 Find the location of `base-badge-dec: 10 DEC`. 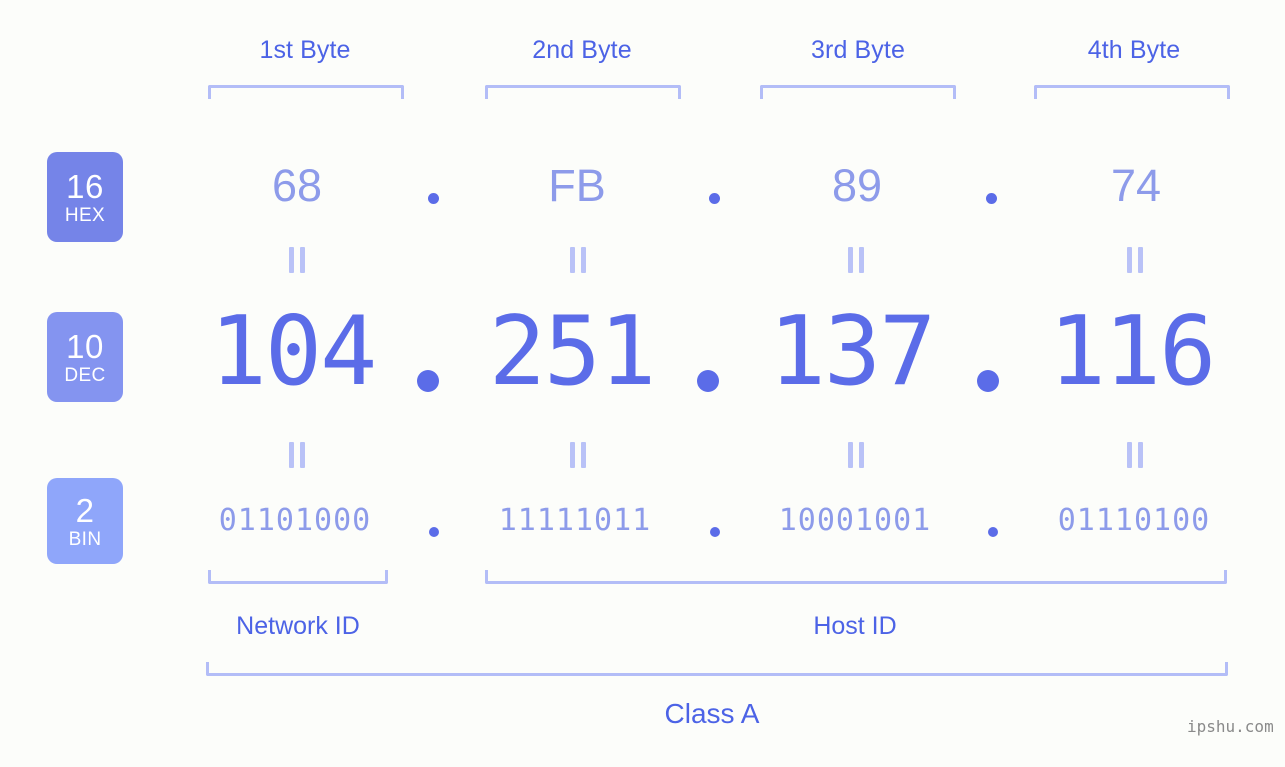

base-badge-dec: 10 DEC is located at coordinates (85, 357).